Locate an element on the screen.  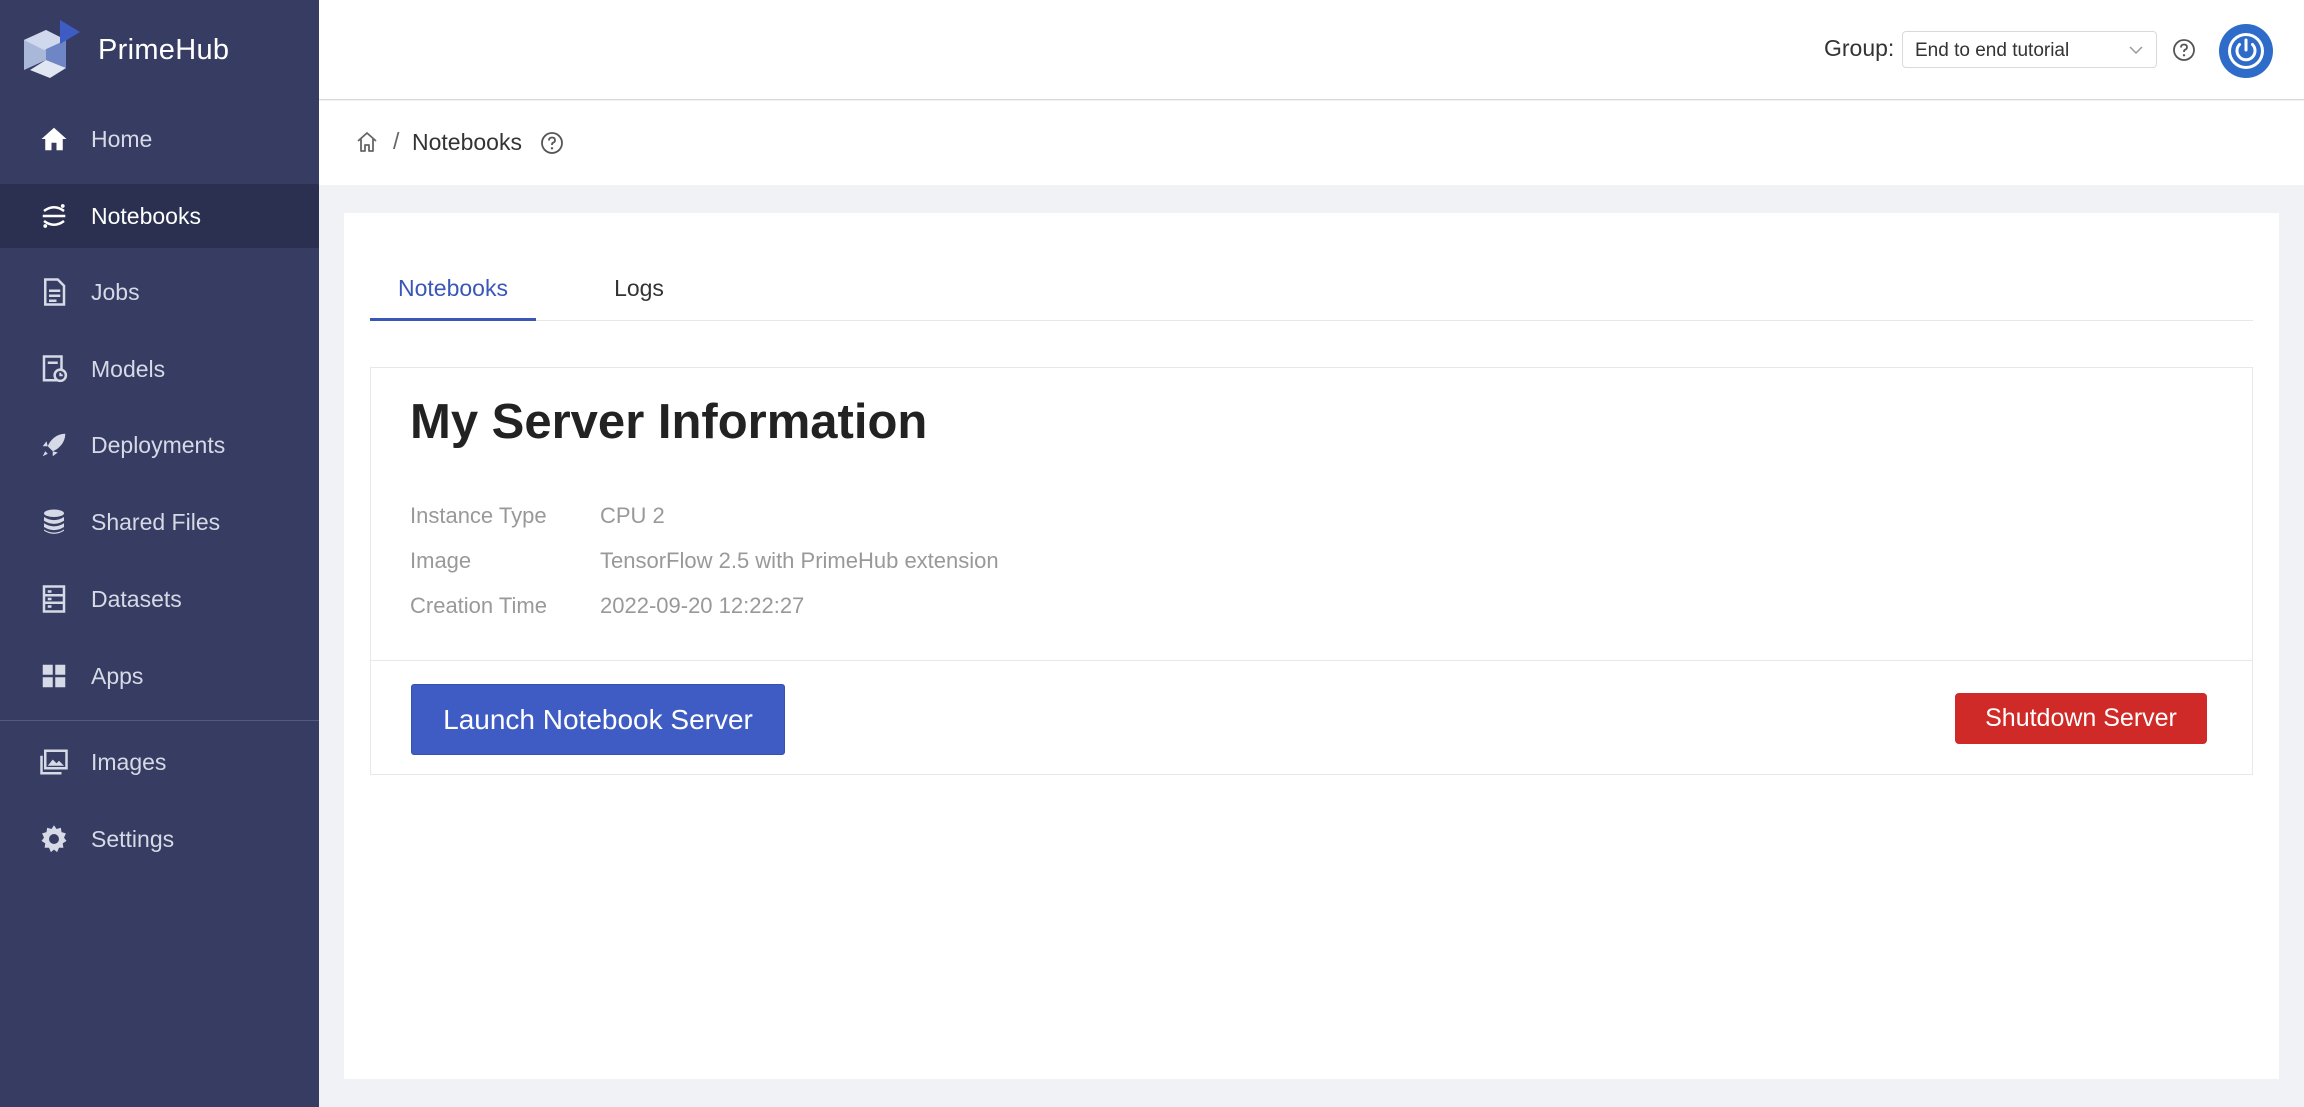
sidebar-item-apps: Apps is located at coordinates (159, 676).